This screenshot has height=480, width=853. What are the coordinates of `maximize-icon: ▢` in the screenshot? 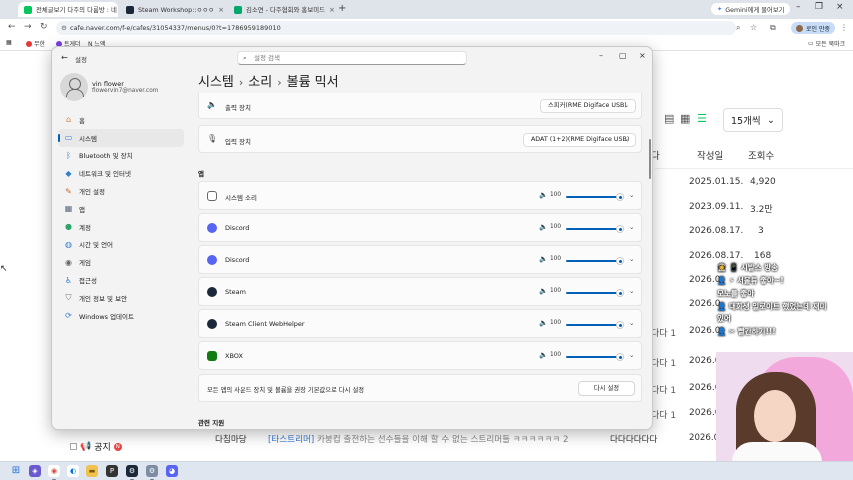 It's located at (623, 55).